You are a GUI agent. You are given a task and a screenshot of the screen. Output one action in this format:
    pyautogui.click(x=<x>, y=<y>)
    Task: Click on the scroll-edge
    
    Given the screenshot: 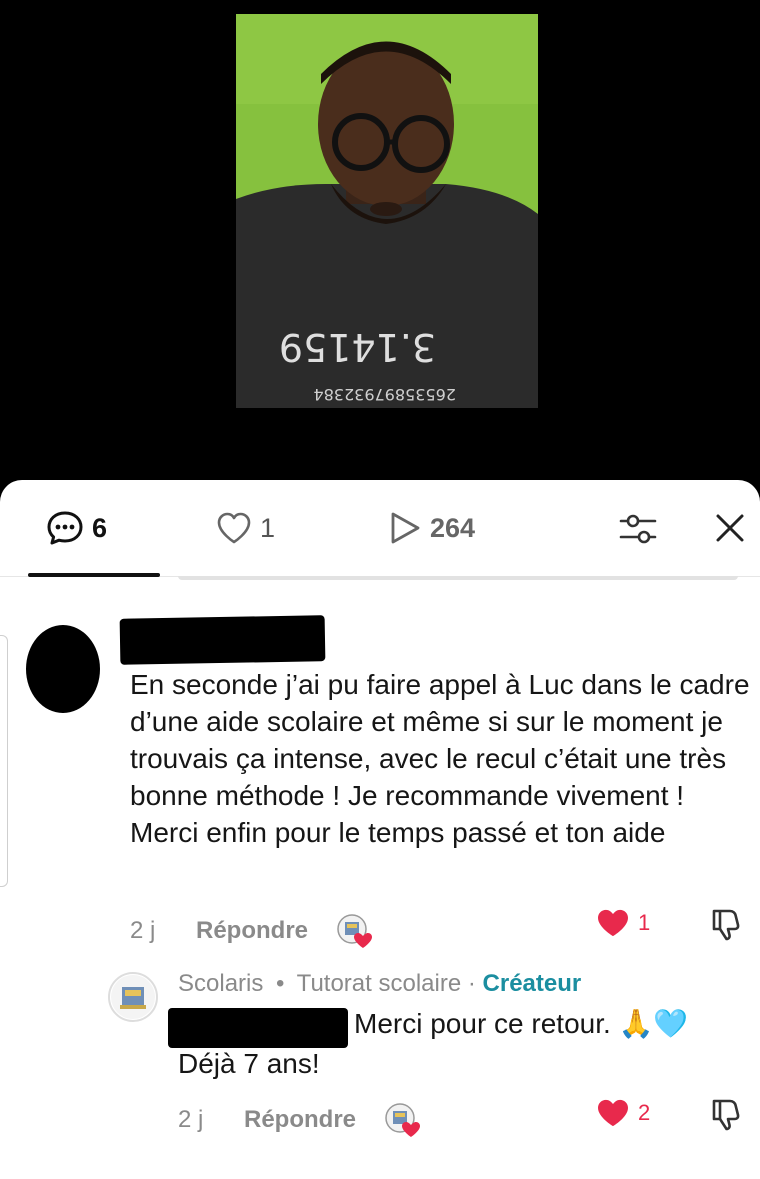 What is the action you would take?
    pyautogui.click(x=4, y=761)
    